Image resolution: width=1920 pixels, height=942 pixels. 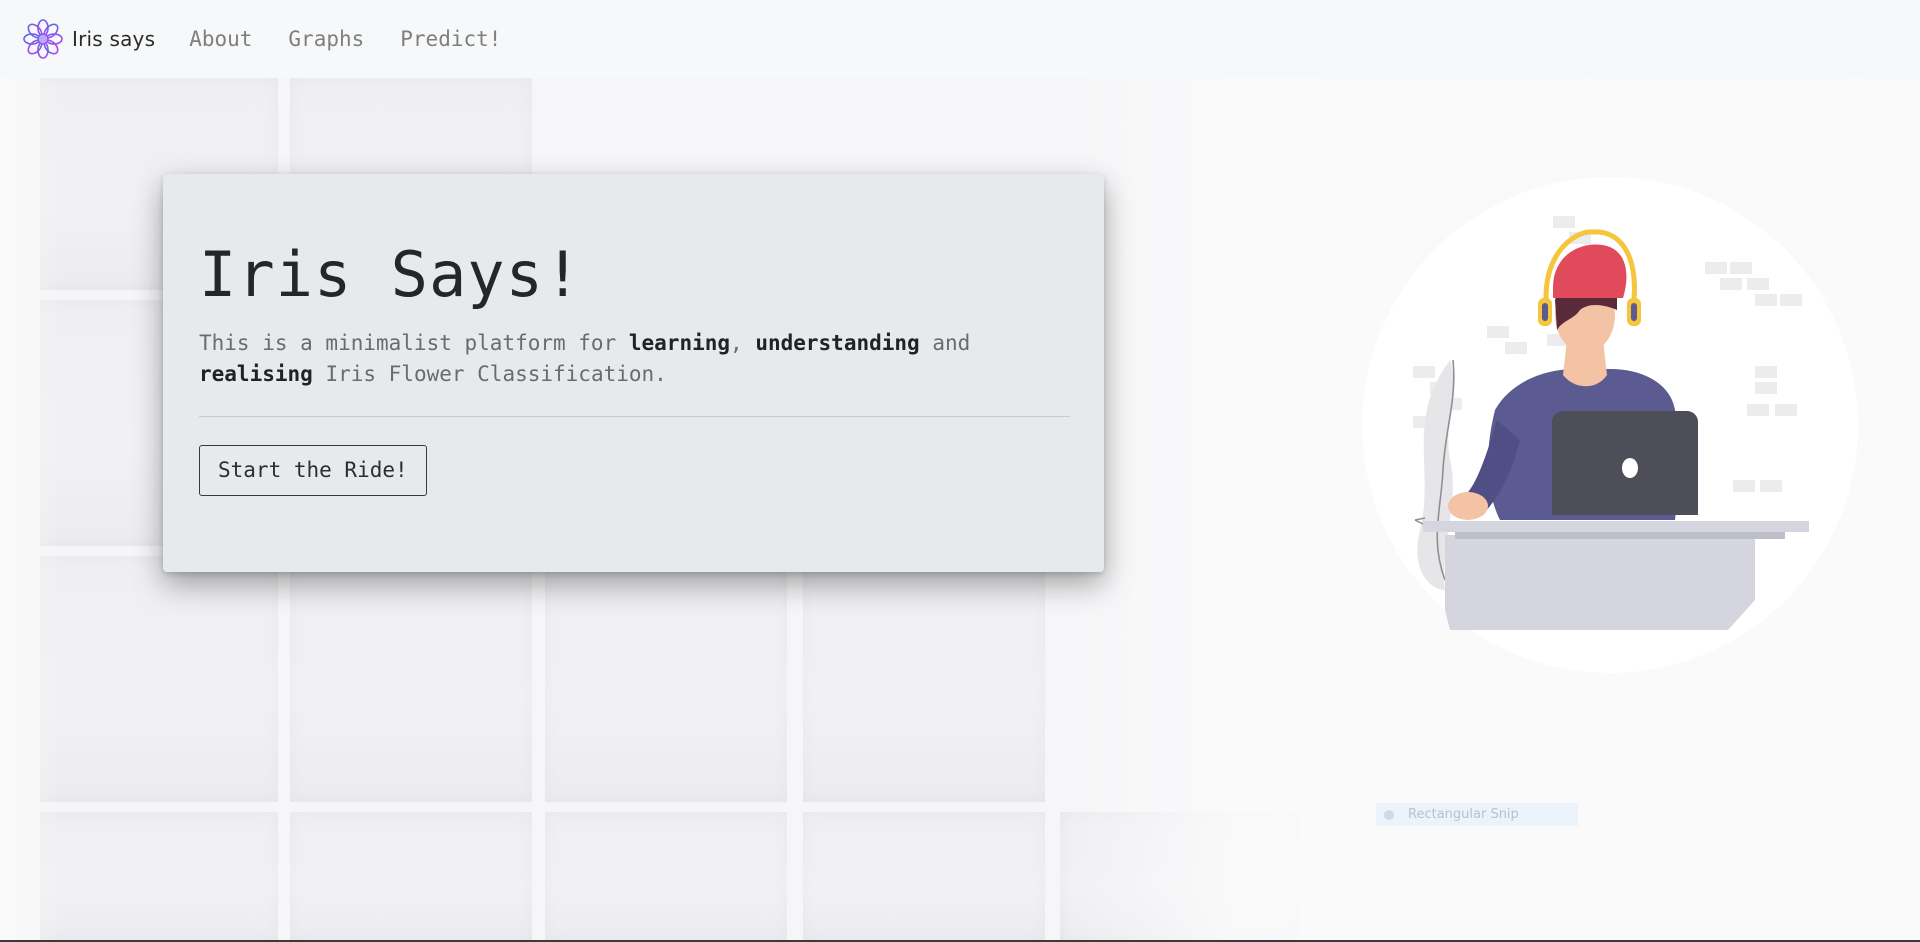 I want to click on lead-keyword-learning: learning, so click(x=679, y=343).